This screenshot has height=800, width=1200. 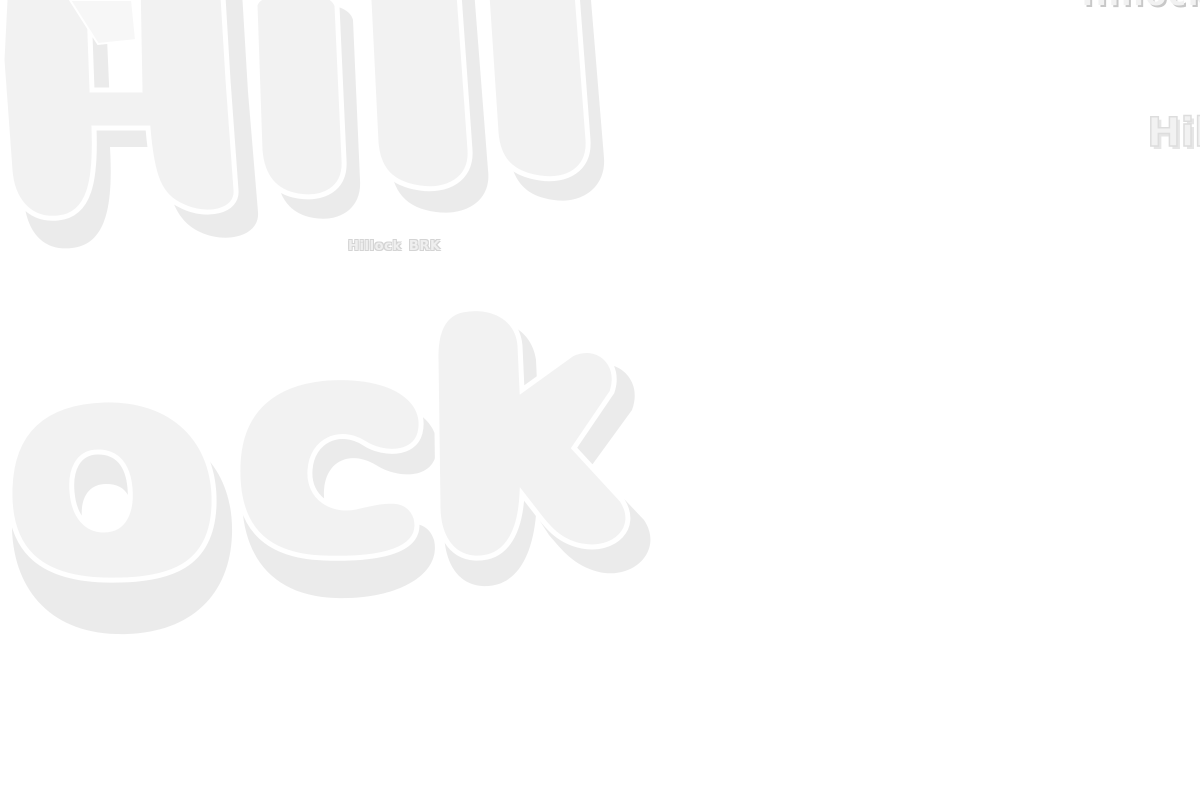 I want to click on glyph-H, so click(x=129, y=124).